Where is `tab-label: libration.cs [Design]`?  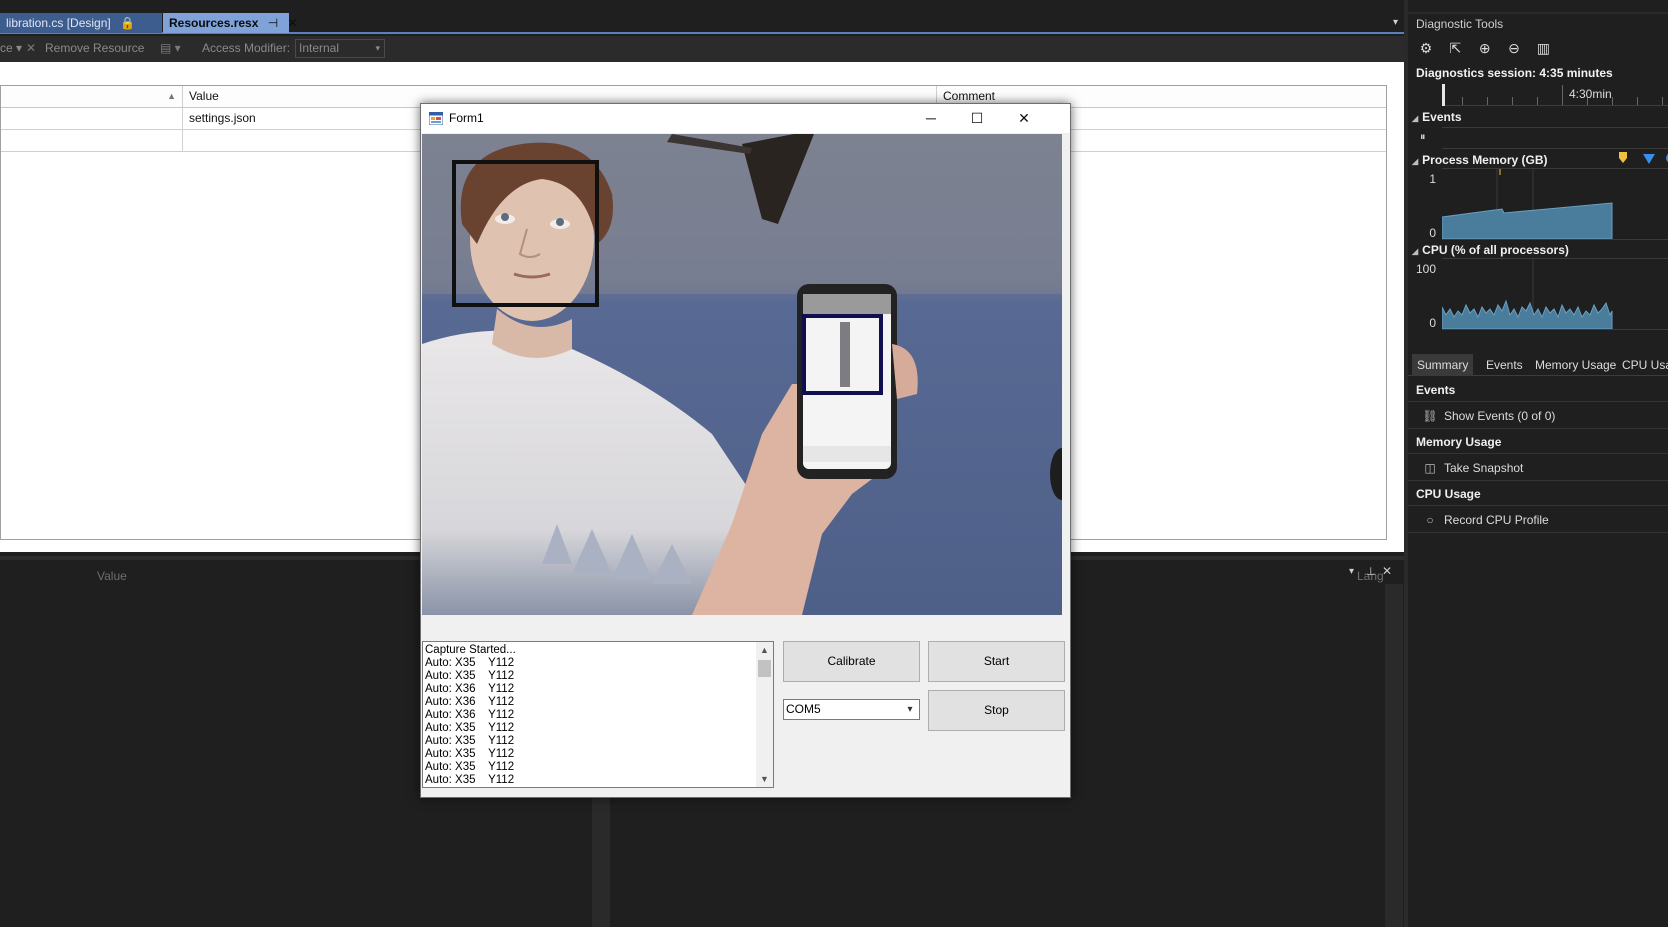
tab-label: libration.cs [Design] is located at coordinates (58, 23).